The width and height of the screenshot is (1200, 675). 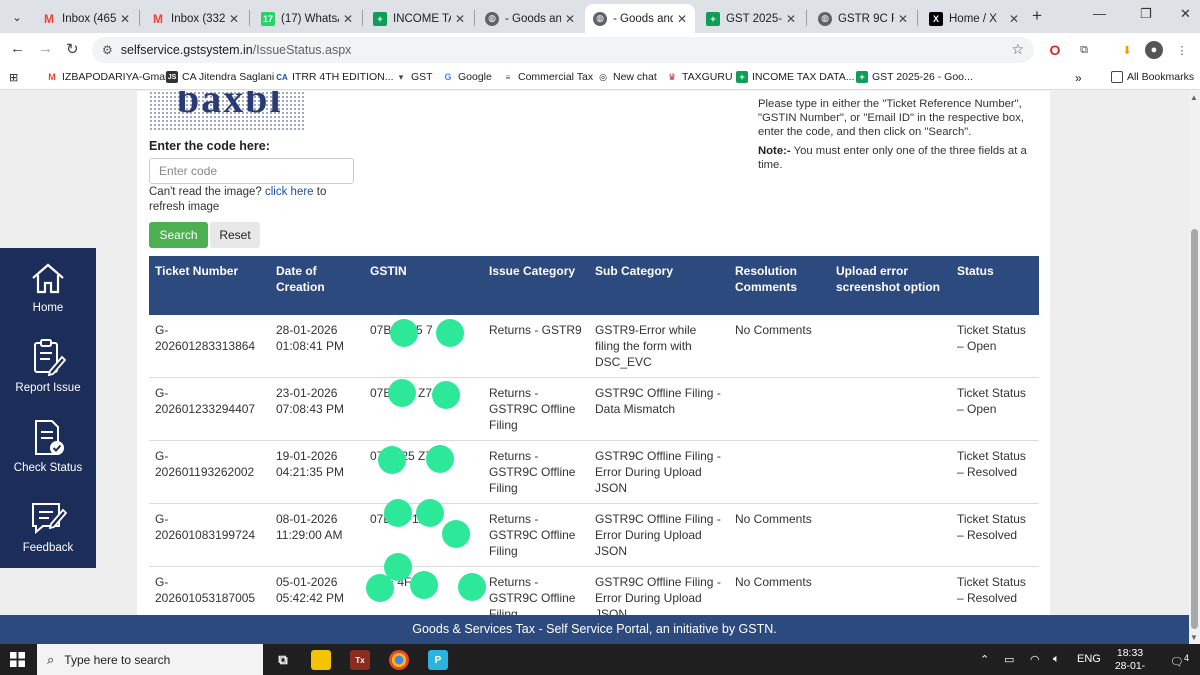 I want to click on bookmark-item: ▾ GST, so click(x=414, y=77).